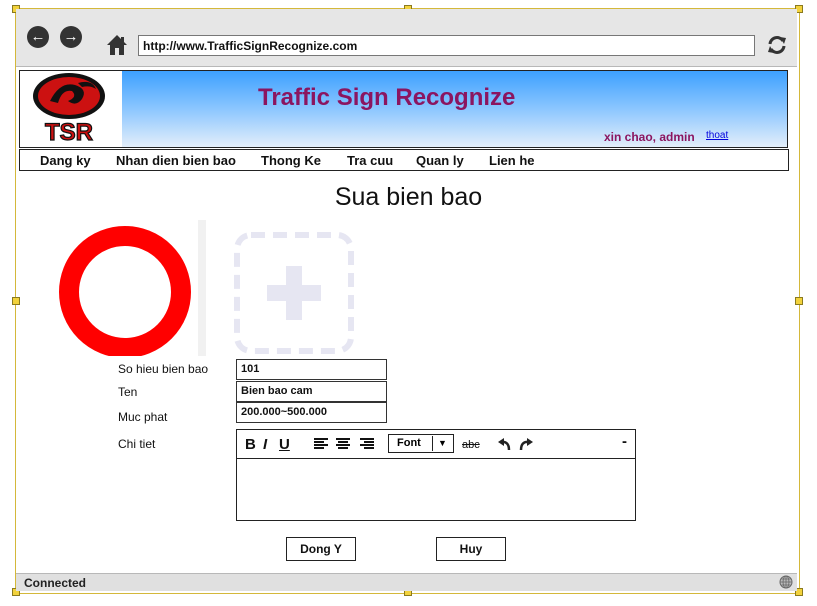 The width and height of the screenshot is (817, 606). What do you see at coordinates (250, 444) in the screenshot?
I see `bold-button: B` at bounding box center [250, 444].